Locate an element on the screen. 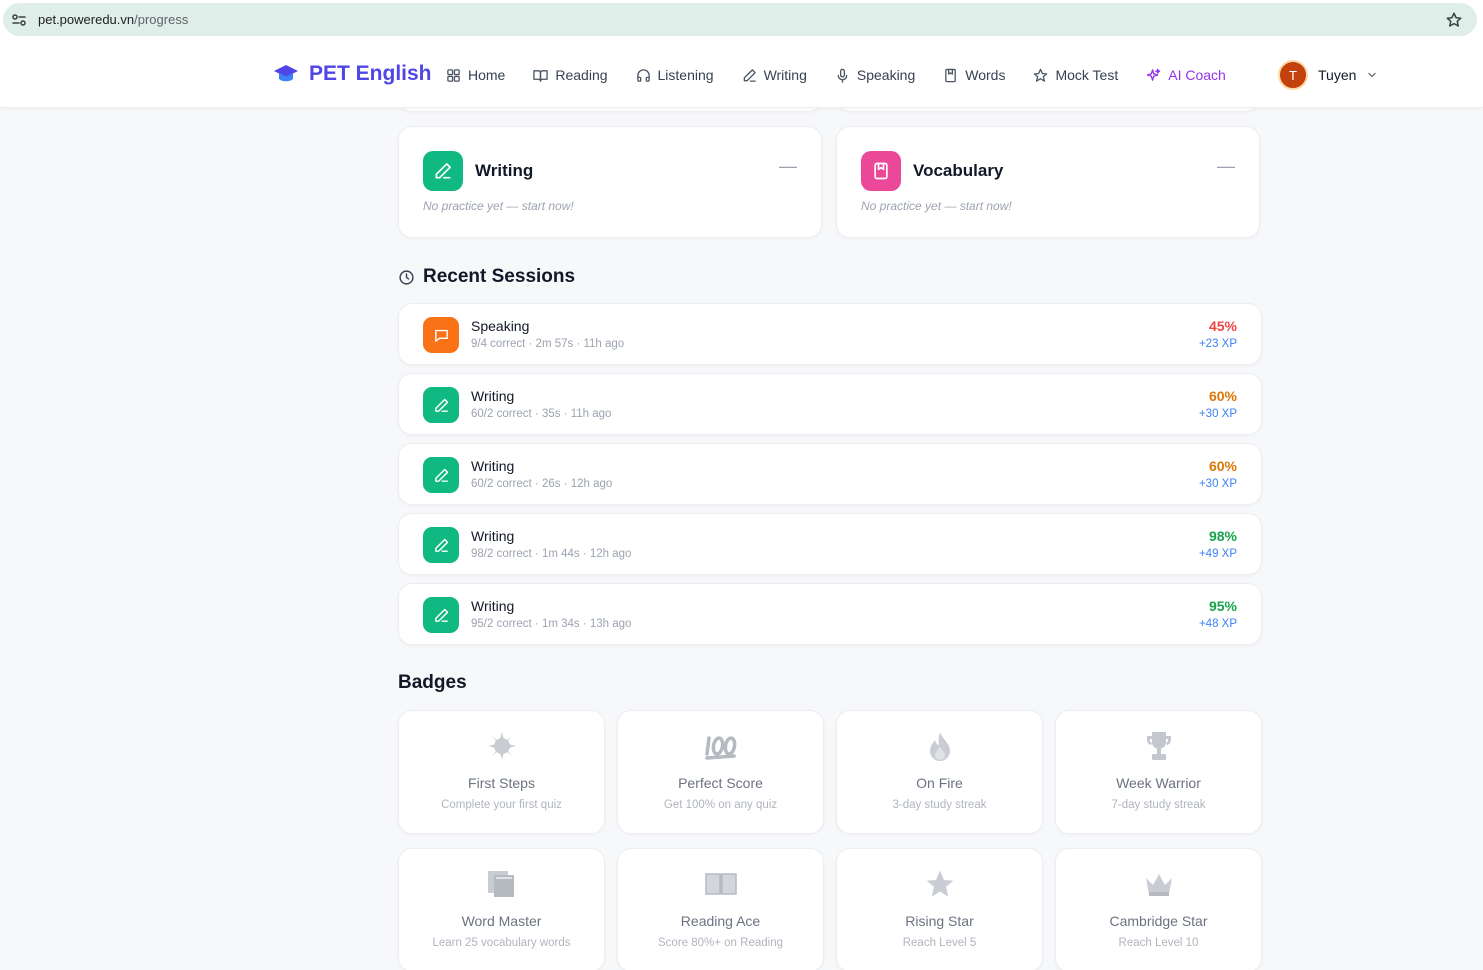 The image size is (1483, 970). session-xp: +48 XP is located at coordinates (1217, 624).